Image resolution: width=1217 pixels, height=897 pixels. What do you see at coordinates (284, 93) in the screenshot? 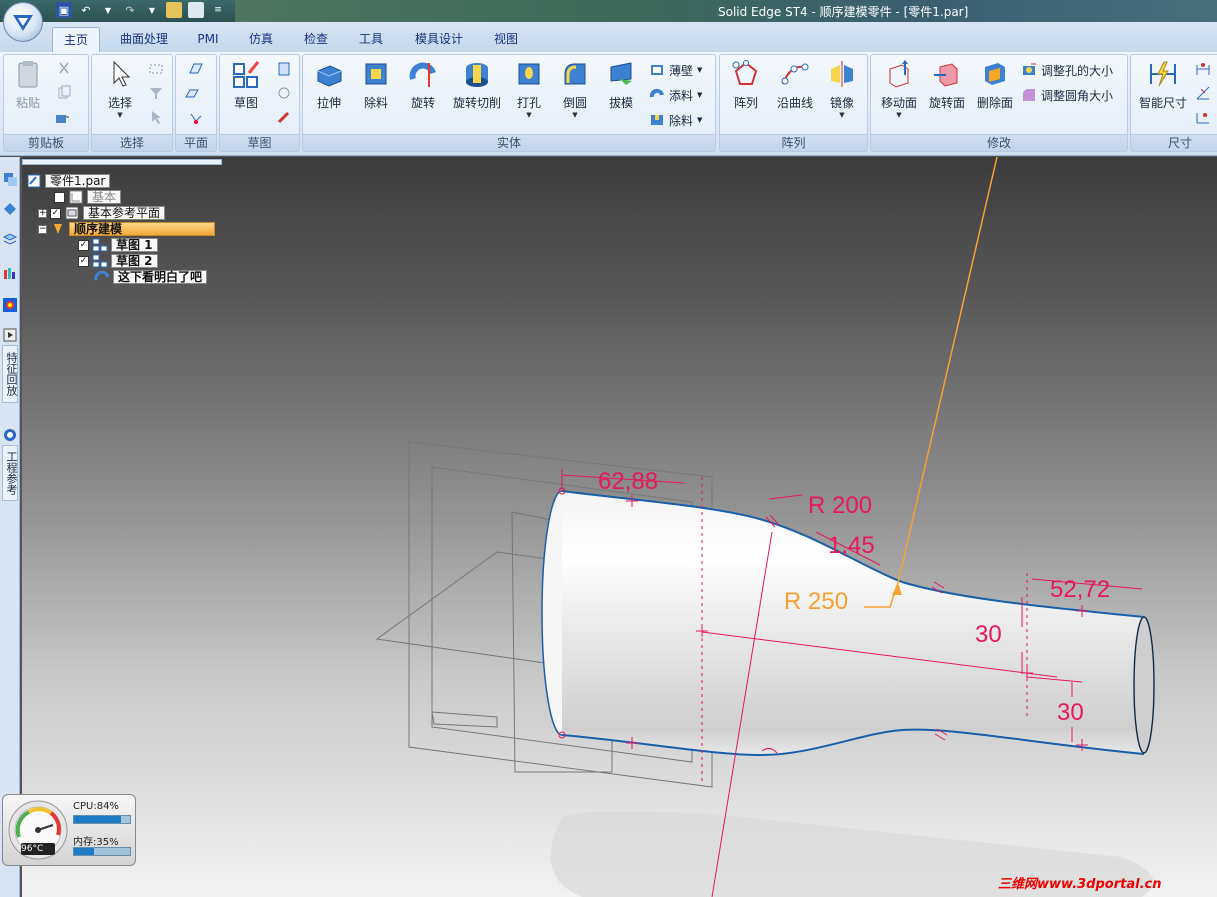
I see `include-icon` at bounding box center [284, 93].